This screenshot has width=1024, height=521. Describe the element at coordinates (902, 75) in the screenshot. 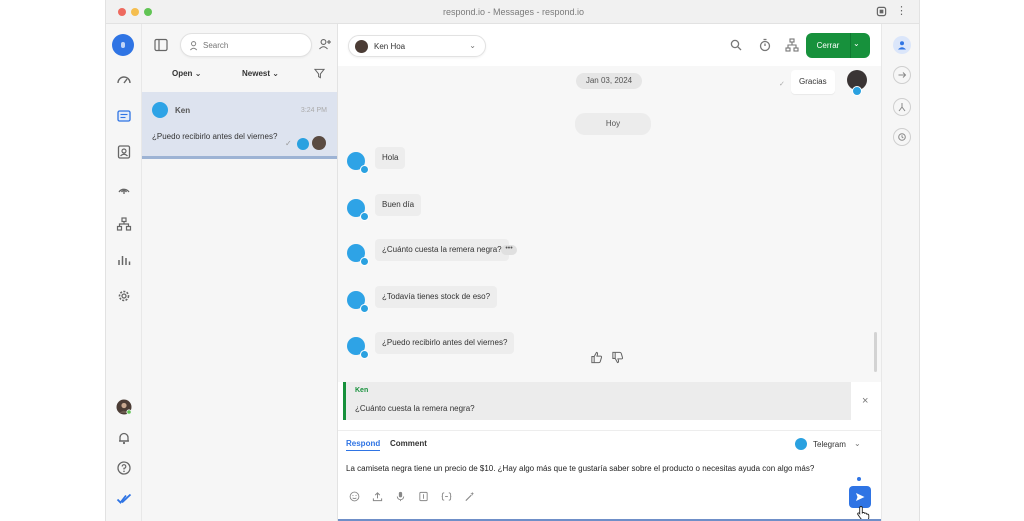

I see `transfer-icon` at that location.